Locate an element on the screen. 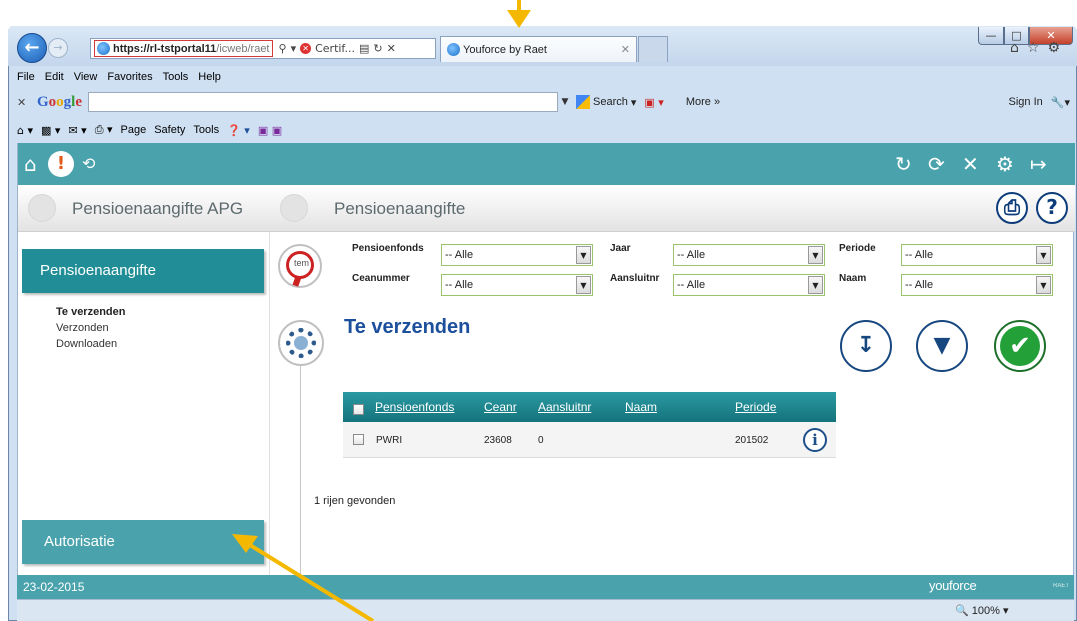  menu-favorites: Favorites is located at coordinates (129, 77).